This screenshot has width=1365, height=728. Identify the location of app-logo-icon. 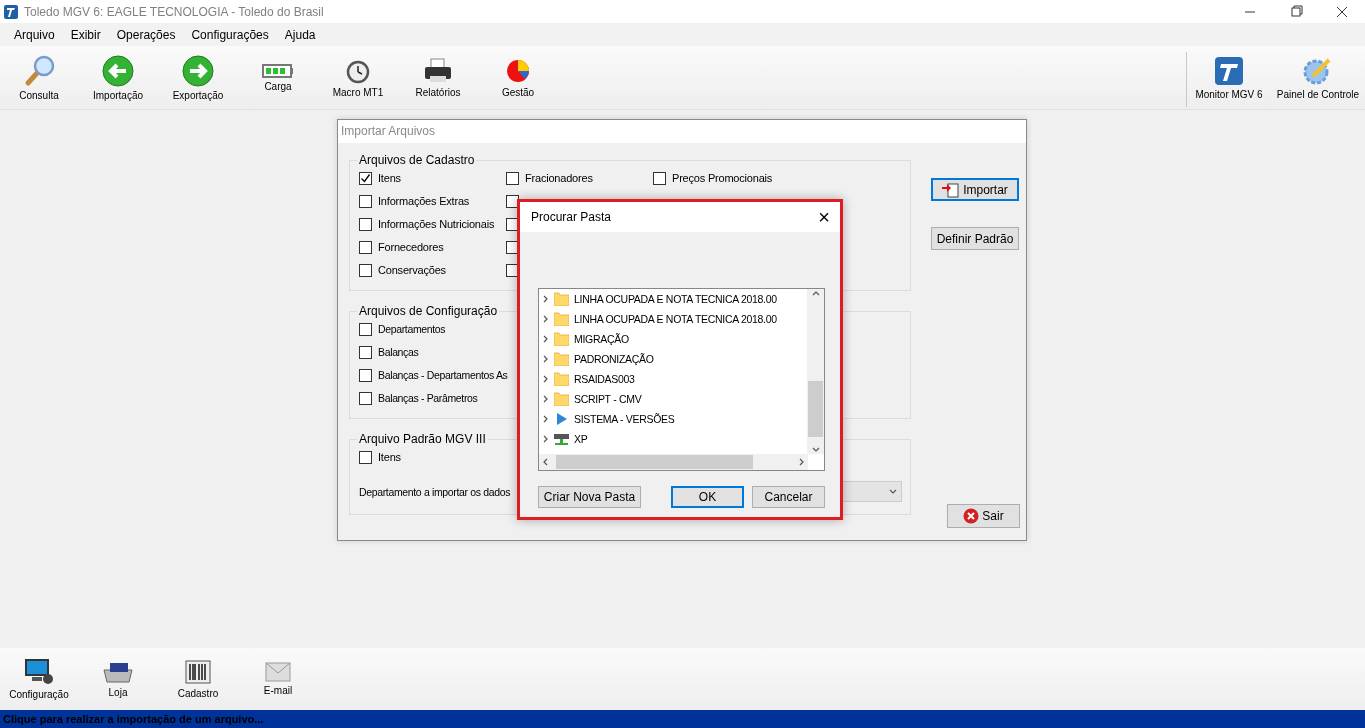
(11, 11).